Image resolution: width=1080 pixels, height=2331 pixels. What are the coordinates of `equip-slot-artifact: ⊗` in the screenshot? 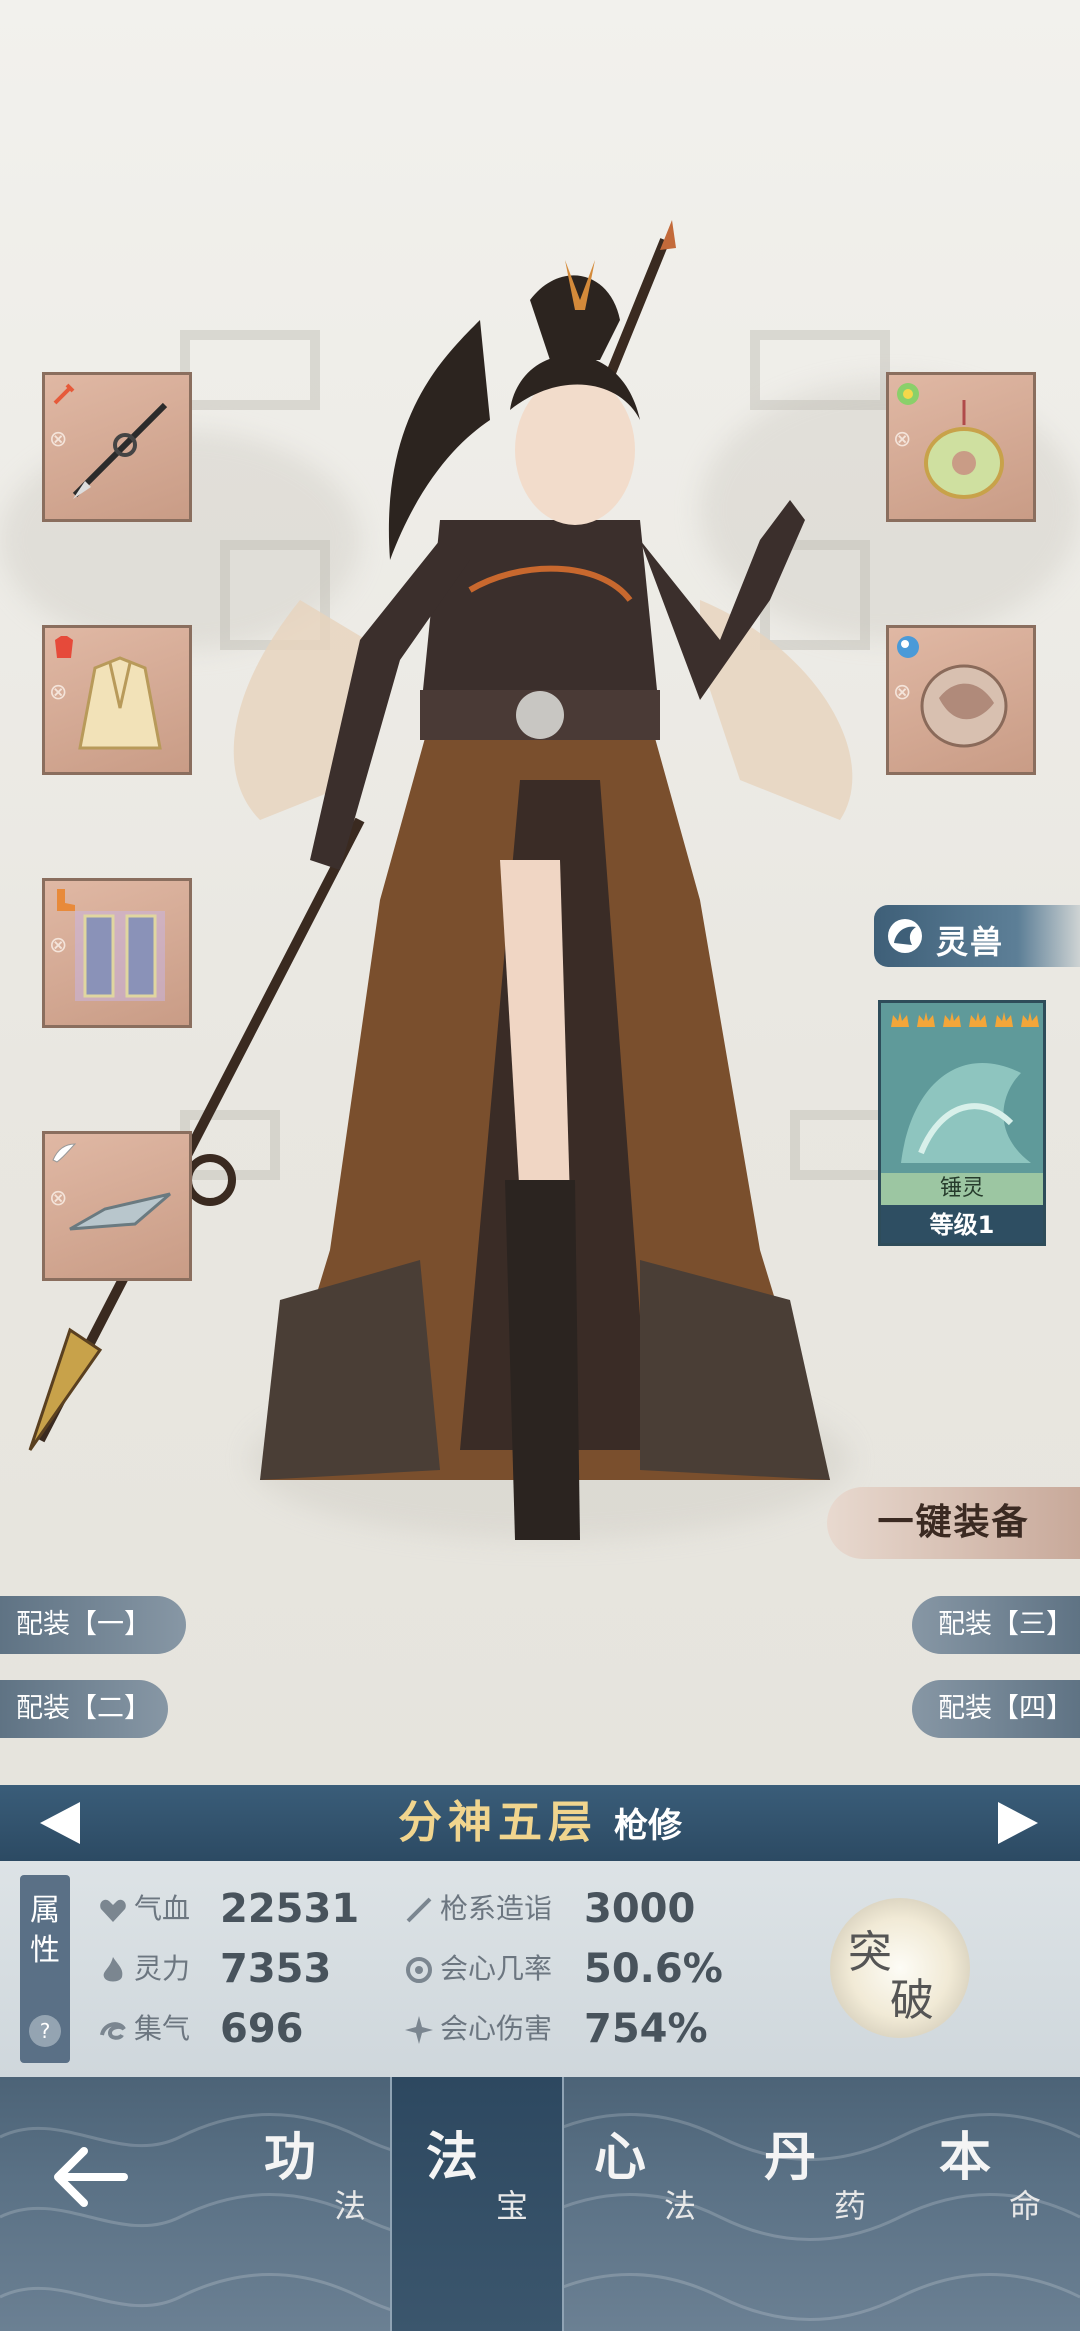 It's located at (117, 1206).